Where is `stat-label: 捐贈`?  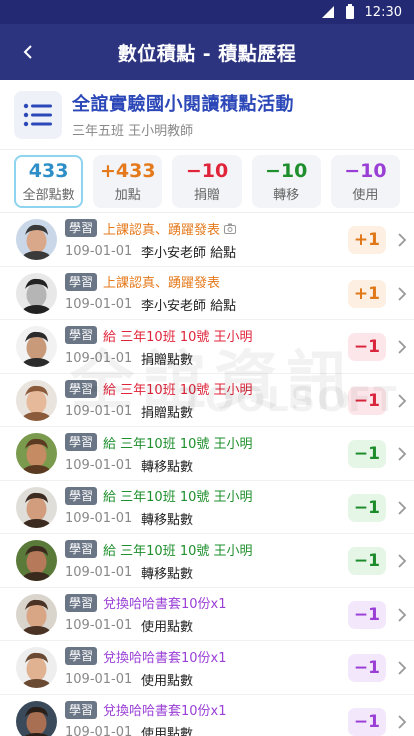 stat-label: 捐贈 is located at coordinates (206, 195).